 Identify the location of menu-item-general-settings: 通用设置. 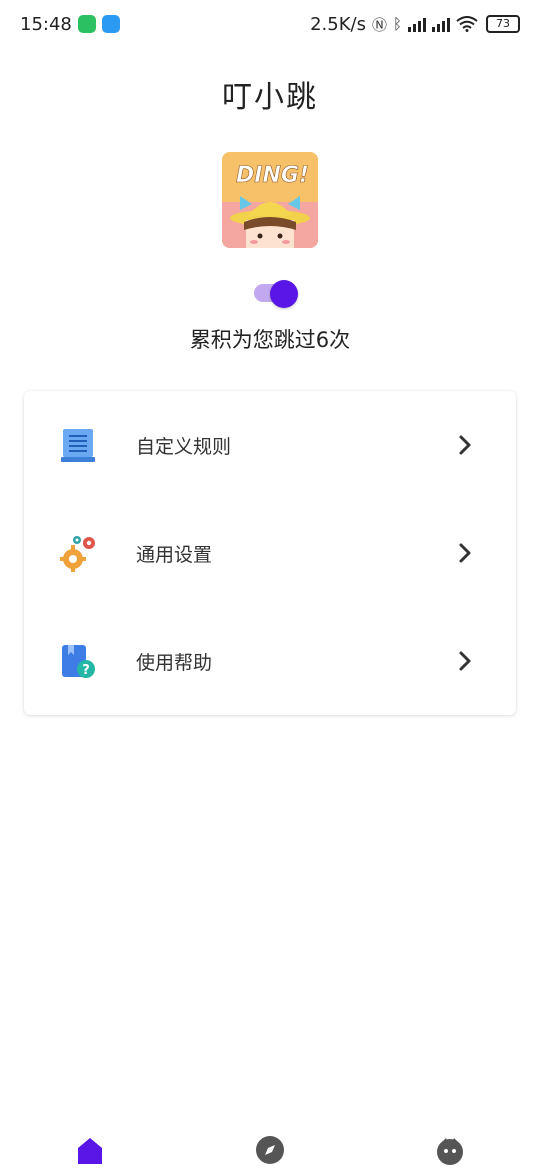
(270, 553).